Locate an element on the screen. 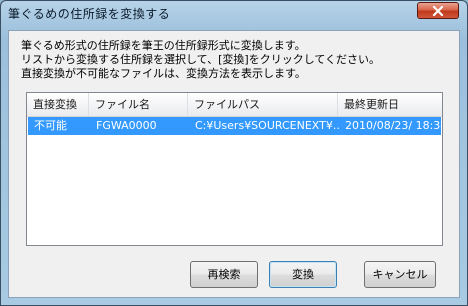 The height and width of the screenshot is (306, 468). window-title: 筆ぐるめの住所録を変換する is located at coordinates (89, 14).